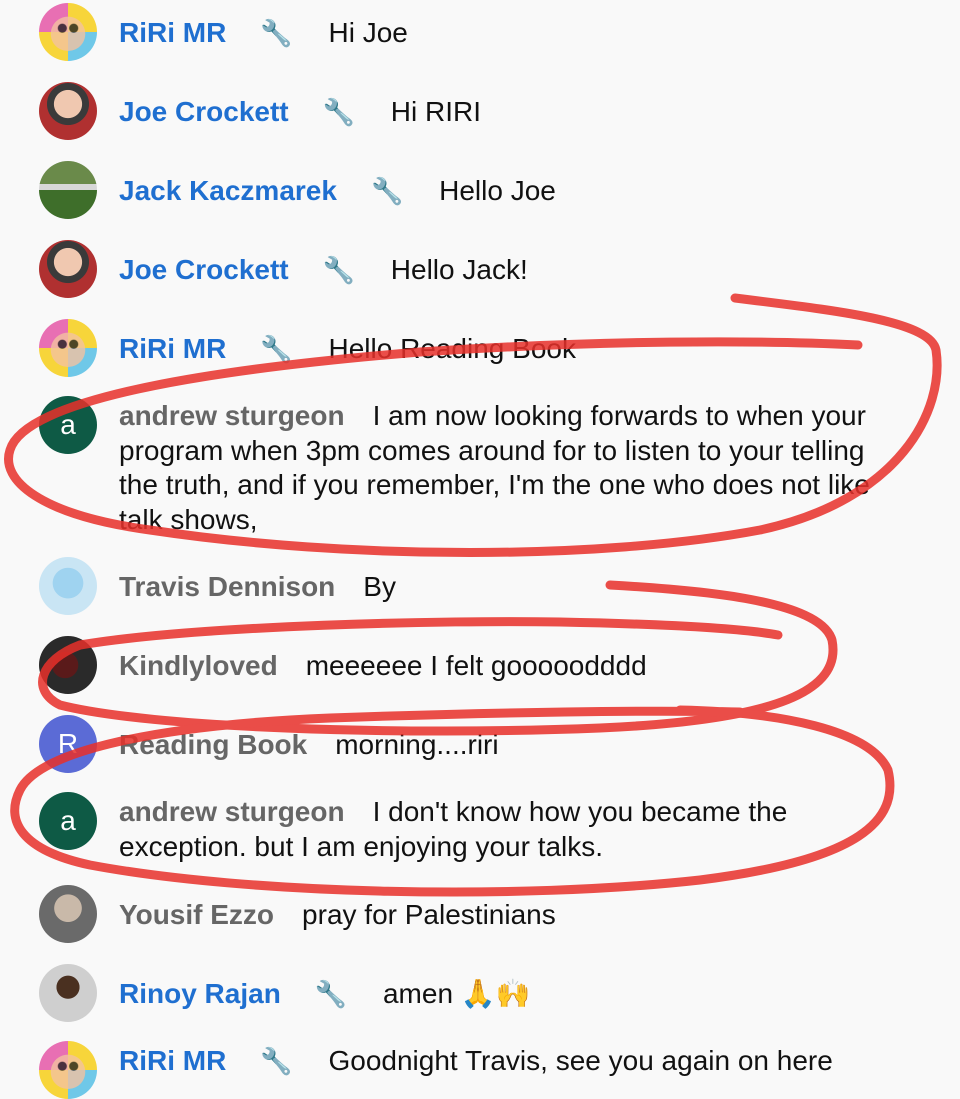 This screenshot has height=1099, width=960. What do you see at coordinates (227, 586) in the screenshot?
I see `author-name: Travis Dennison` at bounding box center [227, 586].